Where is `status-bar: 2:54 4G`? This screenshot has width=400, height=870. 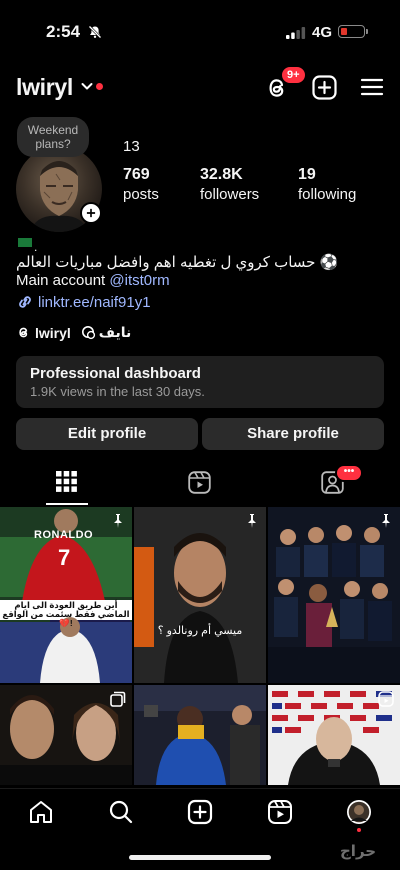
status-bar: 2:54 4G is located at coordinates (200, 31).